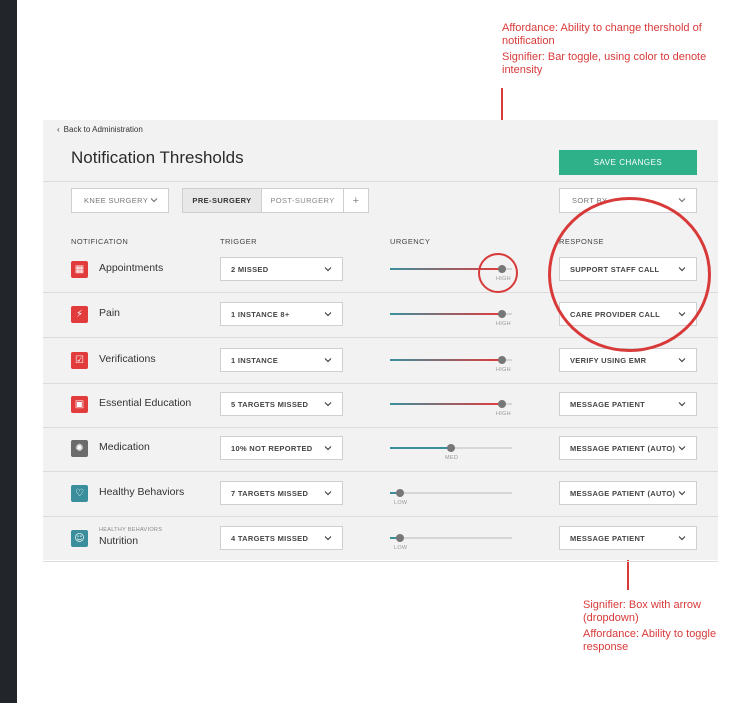 This screenshot has height=703, width=752. What do you see at coordinates (255, 360) in the screenshot?
I see `trigger-select-value: 1 INSTANCE` at bounding box center [255, 360].